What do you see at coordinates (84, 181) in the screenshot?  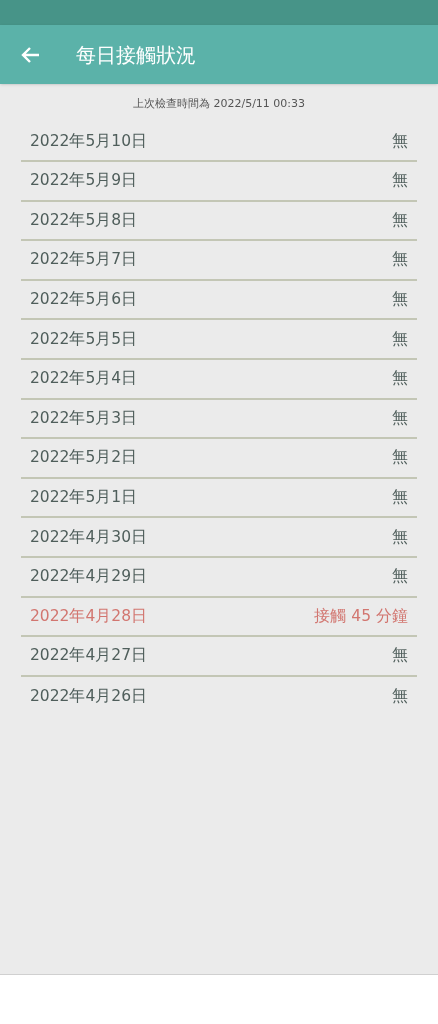 I see `date-text: 2022年5月9日` at bounding box center [84, 181].